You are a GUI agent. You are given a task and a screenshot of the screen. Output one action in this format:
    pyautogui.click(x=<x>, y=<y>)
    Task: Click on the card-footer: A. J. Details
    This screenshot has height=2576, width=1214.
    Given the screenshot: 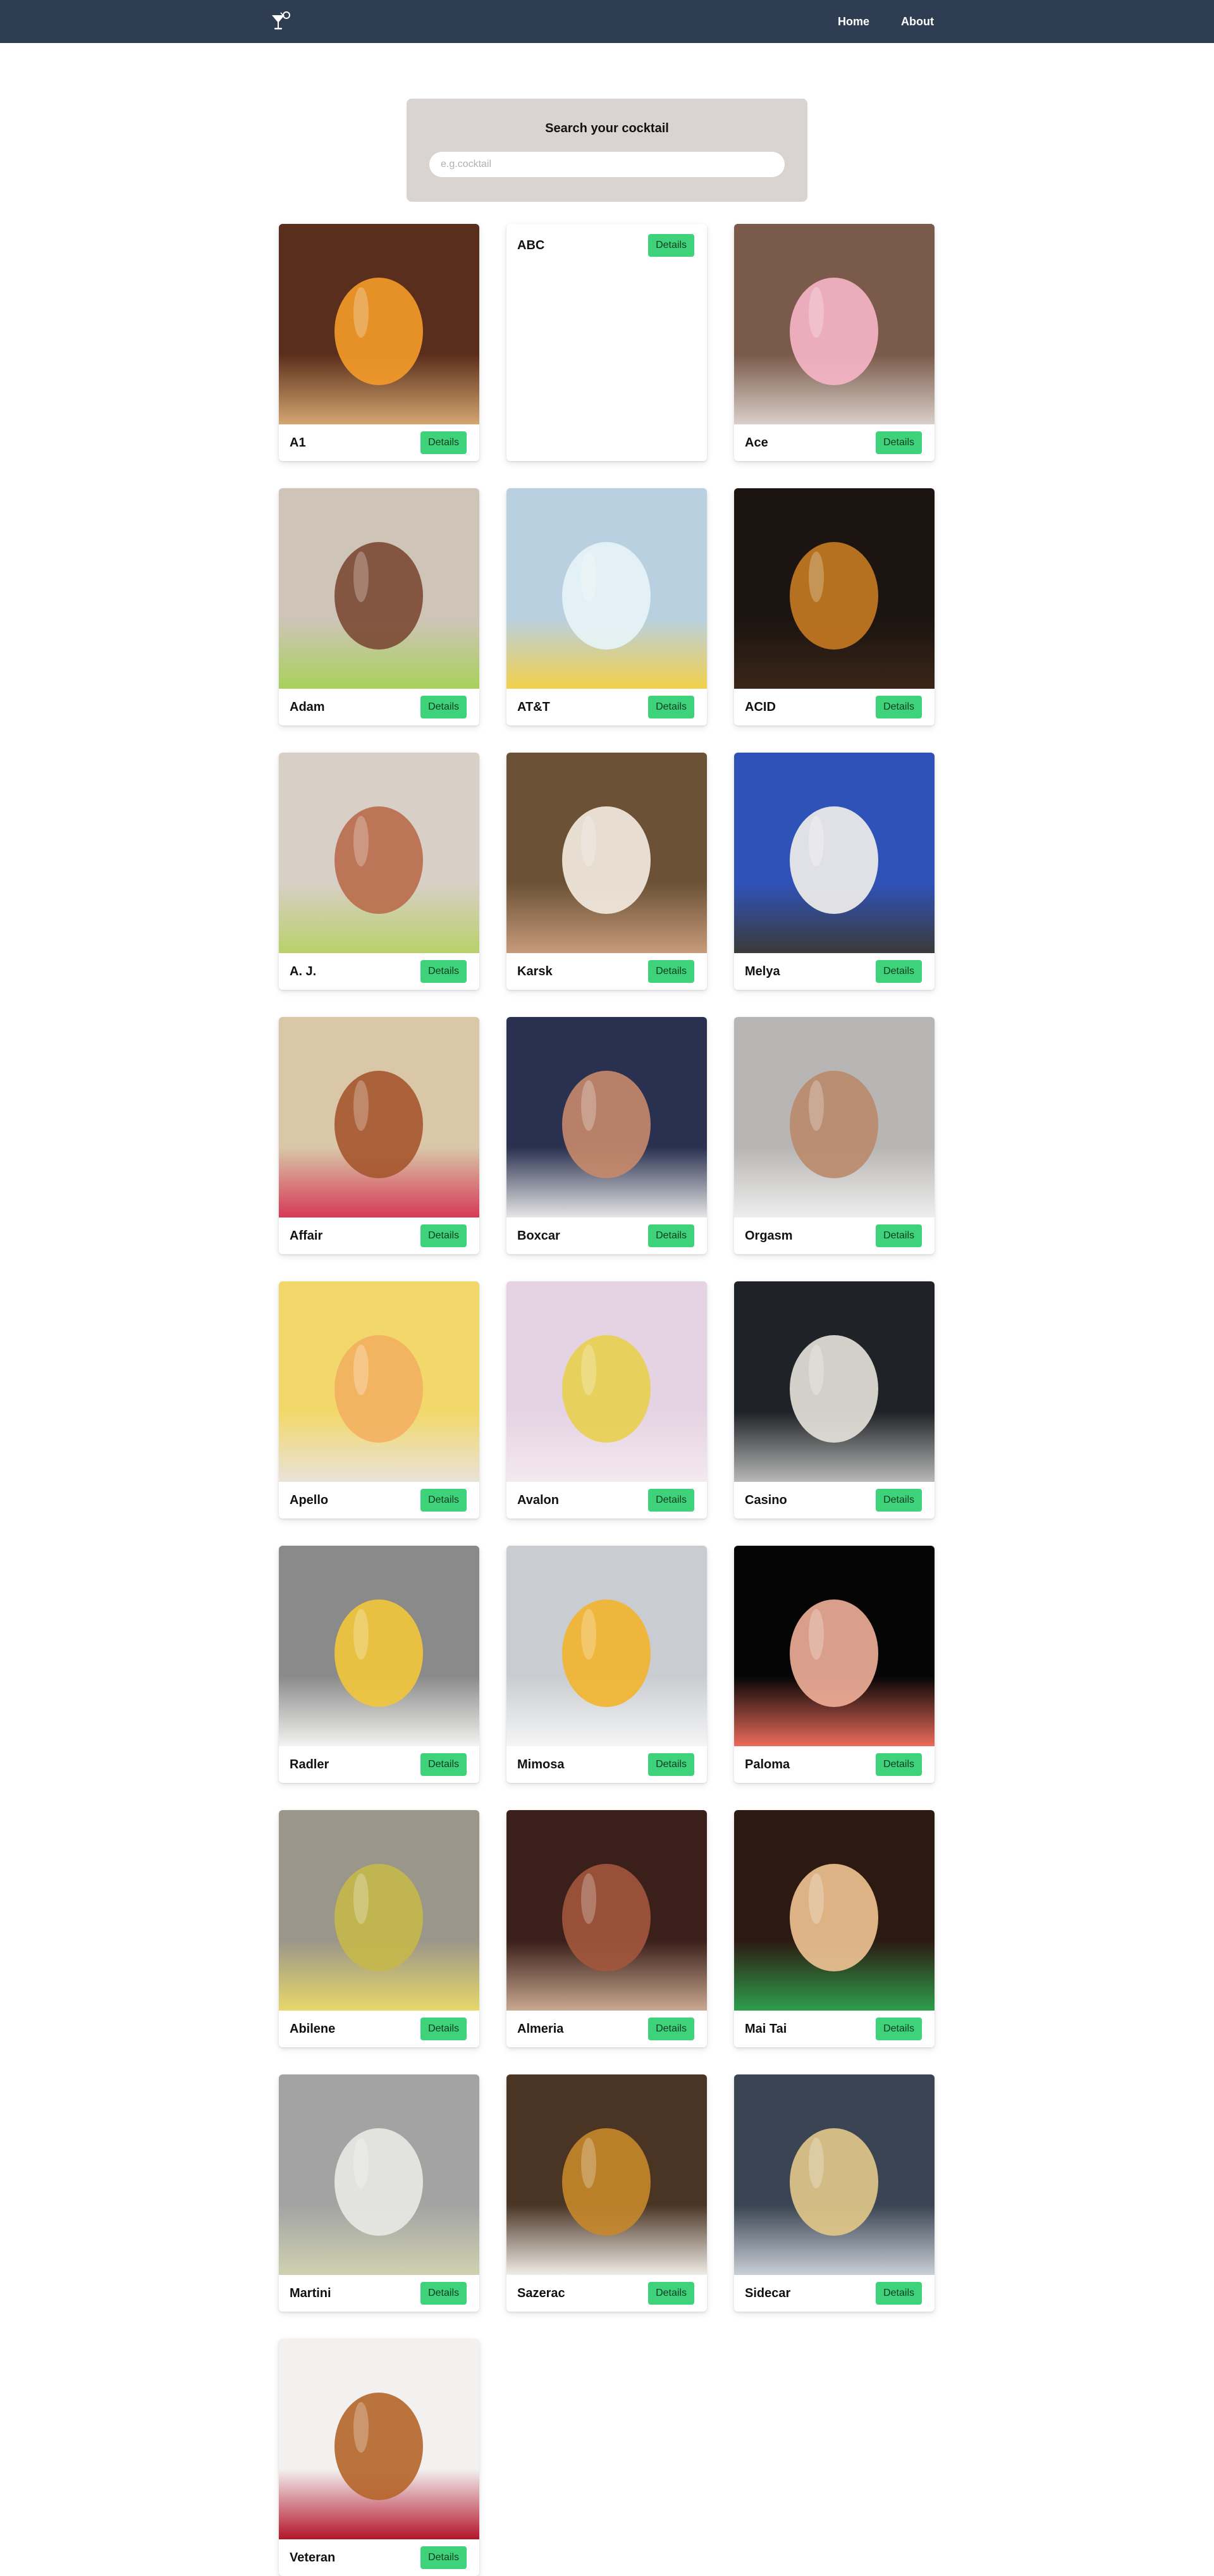 What is the action you would take?
    pyautogui.click(x=379, y=971)
    